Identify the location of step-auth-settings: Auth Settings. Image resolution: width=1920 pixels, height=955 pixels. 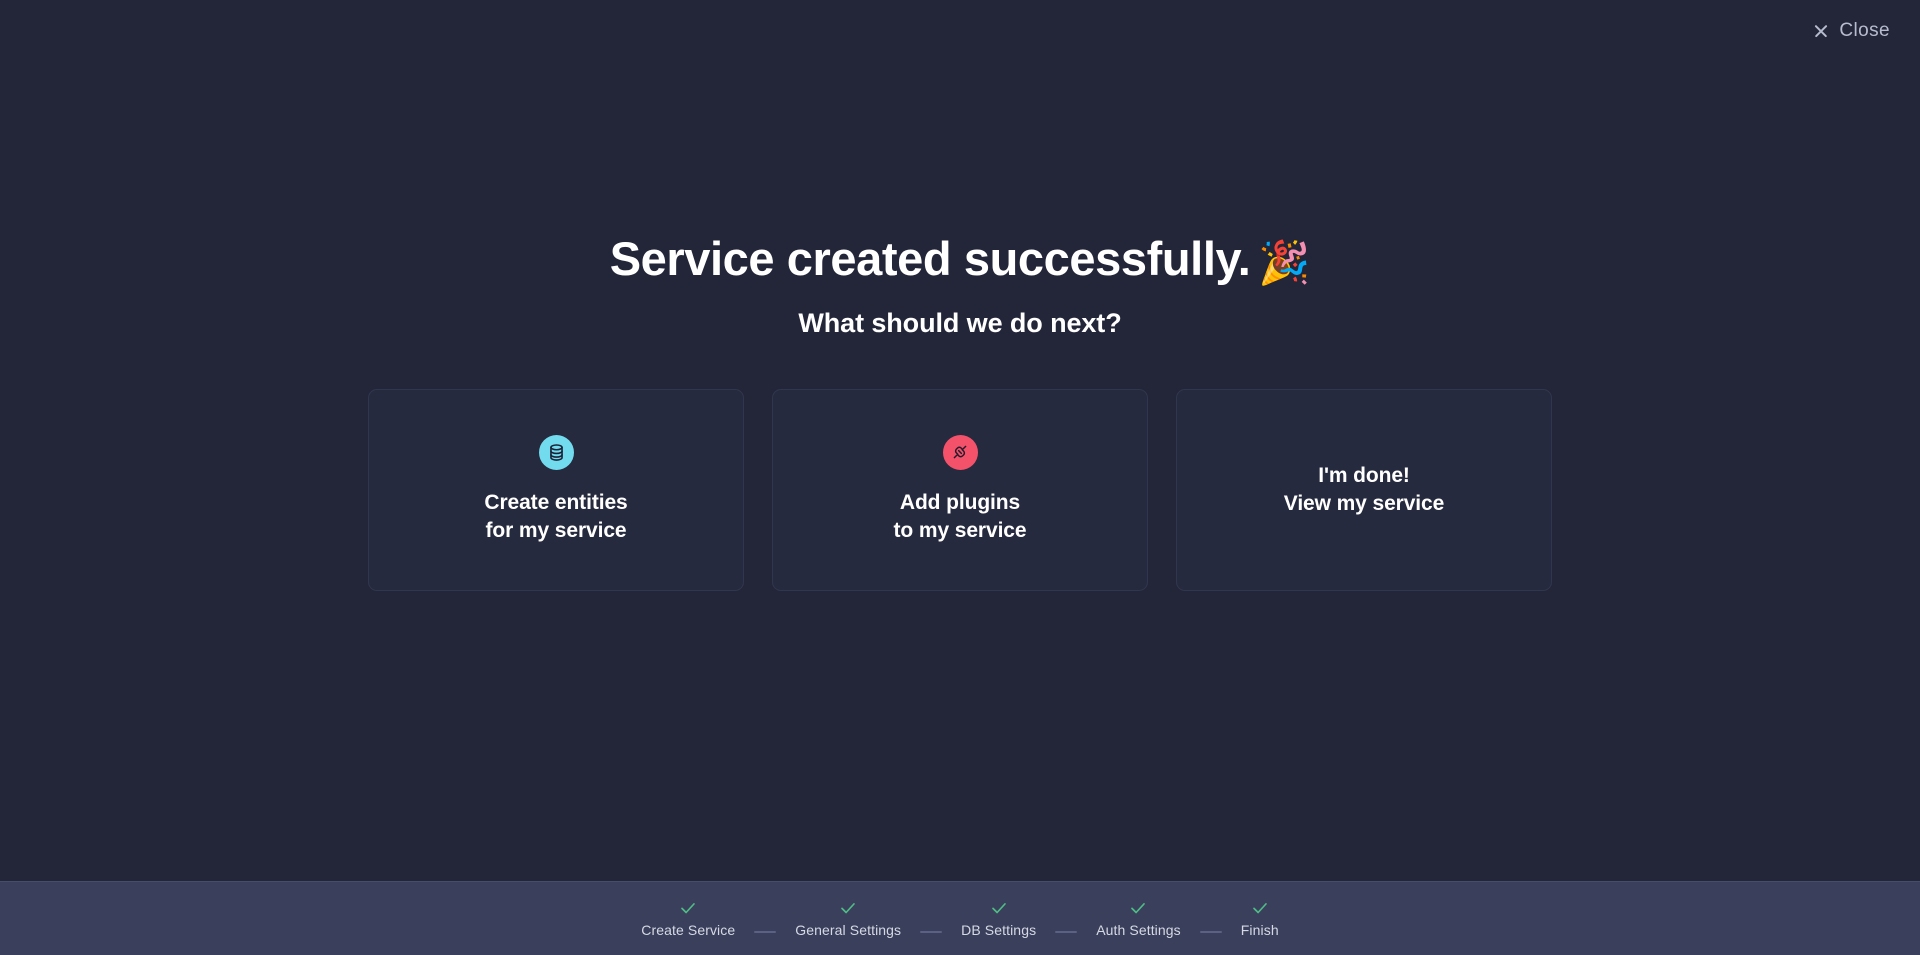
(1138, 918).